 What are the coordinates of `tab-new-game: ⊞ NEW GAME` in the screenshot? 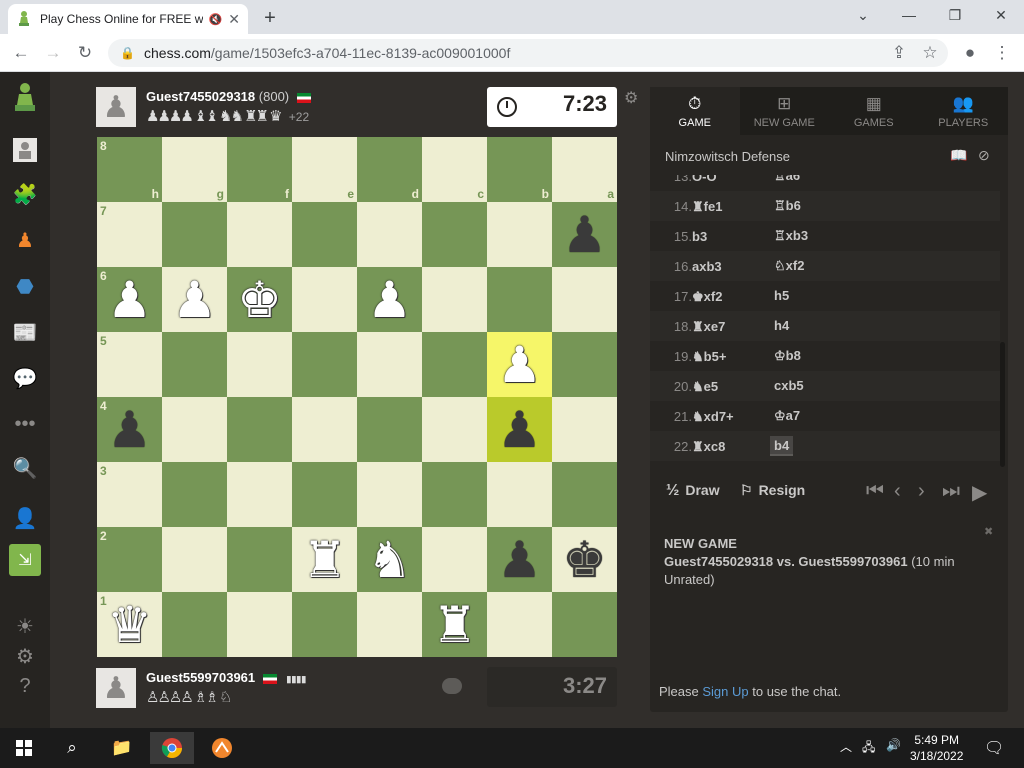 It's located at (785, 111).